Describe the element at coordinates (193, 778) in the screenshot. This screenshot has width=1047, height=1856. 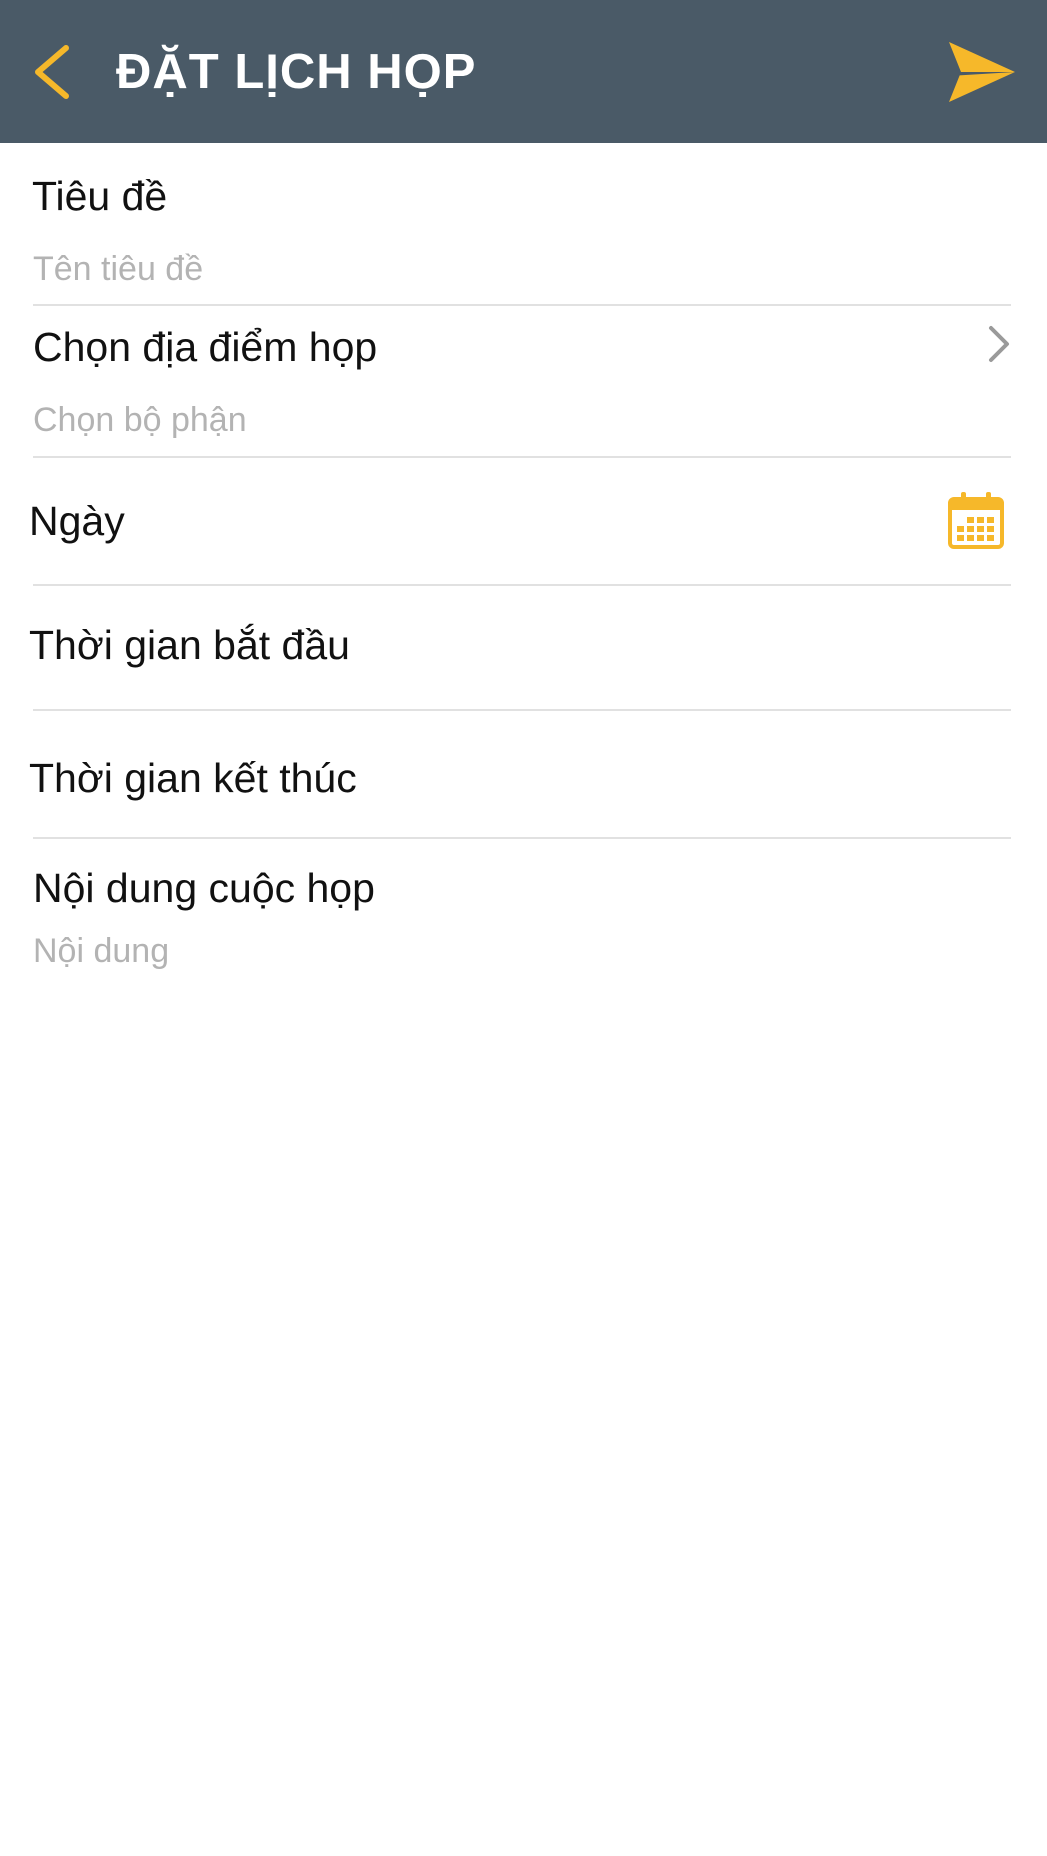
I see `end-time-label: Thời gian kết thúc` at that location.